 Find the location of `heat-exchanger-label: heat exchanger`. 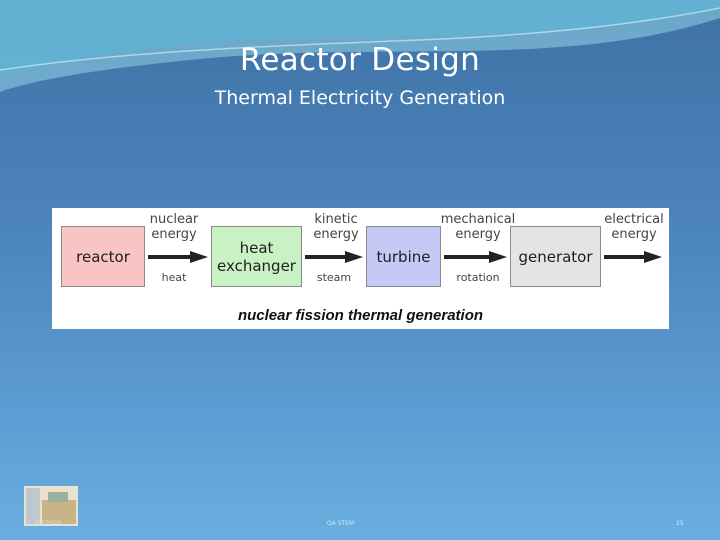

heat-exchanger-label: heat exchanger is located at coordinates (256, 256).